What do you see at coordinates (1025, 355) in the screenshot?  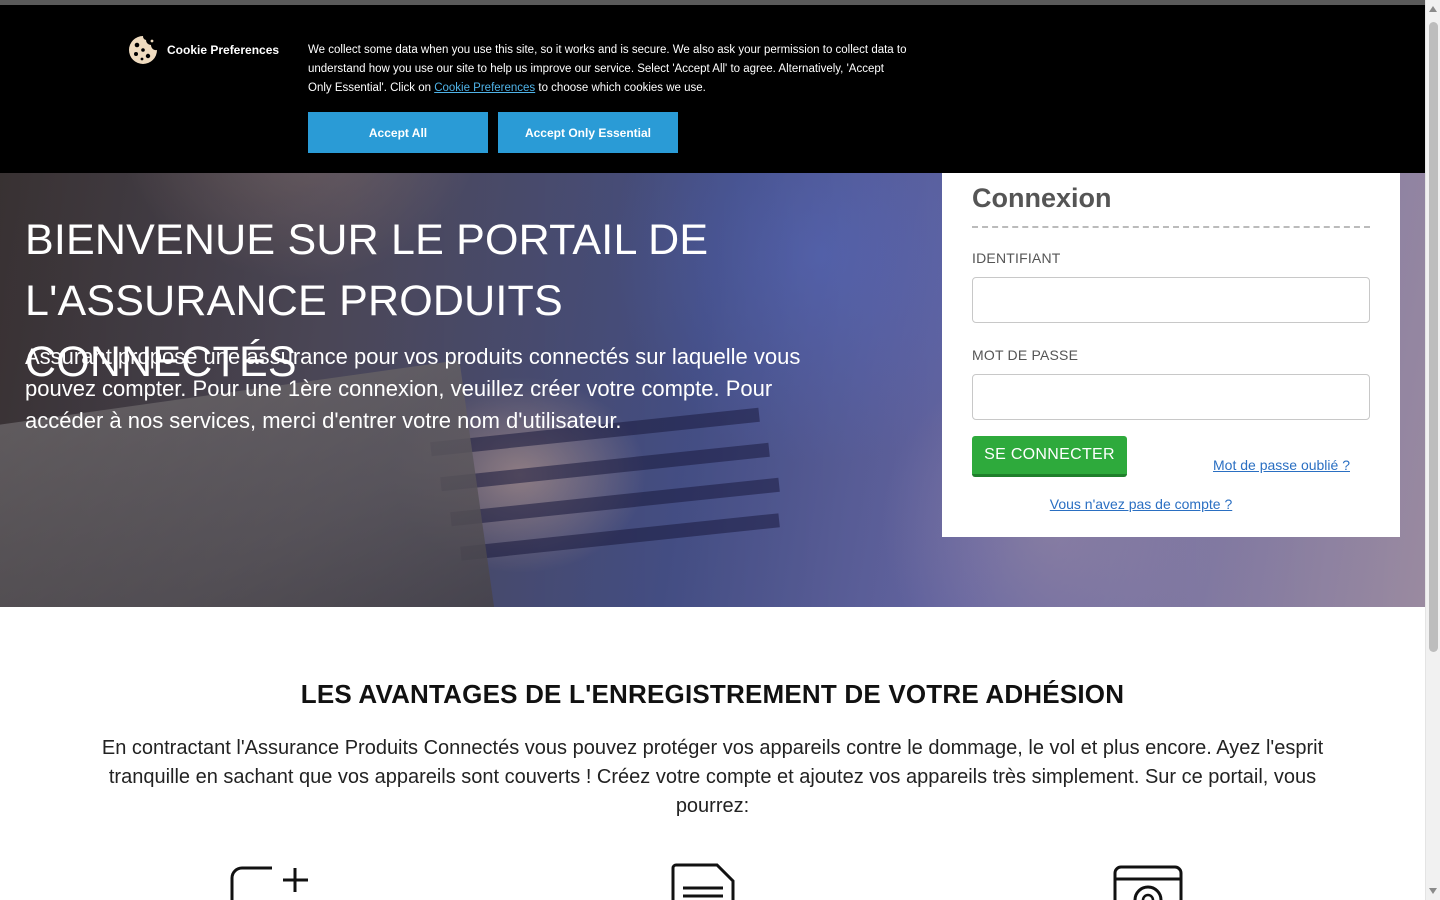 I see `password-label: MOT DE PASSE` at bounding box center [1025, 355].